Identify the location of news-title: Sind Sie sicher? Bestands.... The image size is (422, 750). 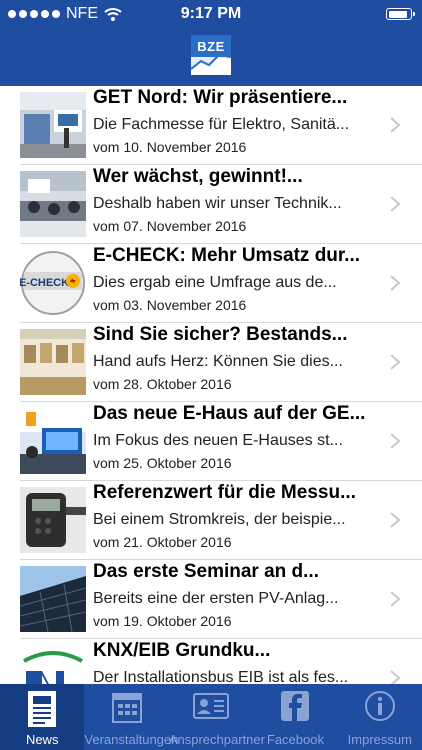
(220, 334).